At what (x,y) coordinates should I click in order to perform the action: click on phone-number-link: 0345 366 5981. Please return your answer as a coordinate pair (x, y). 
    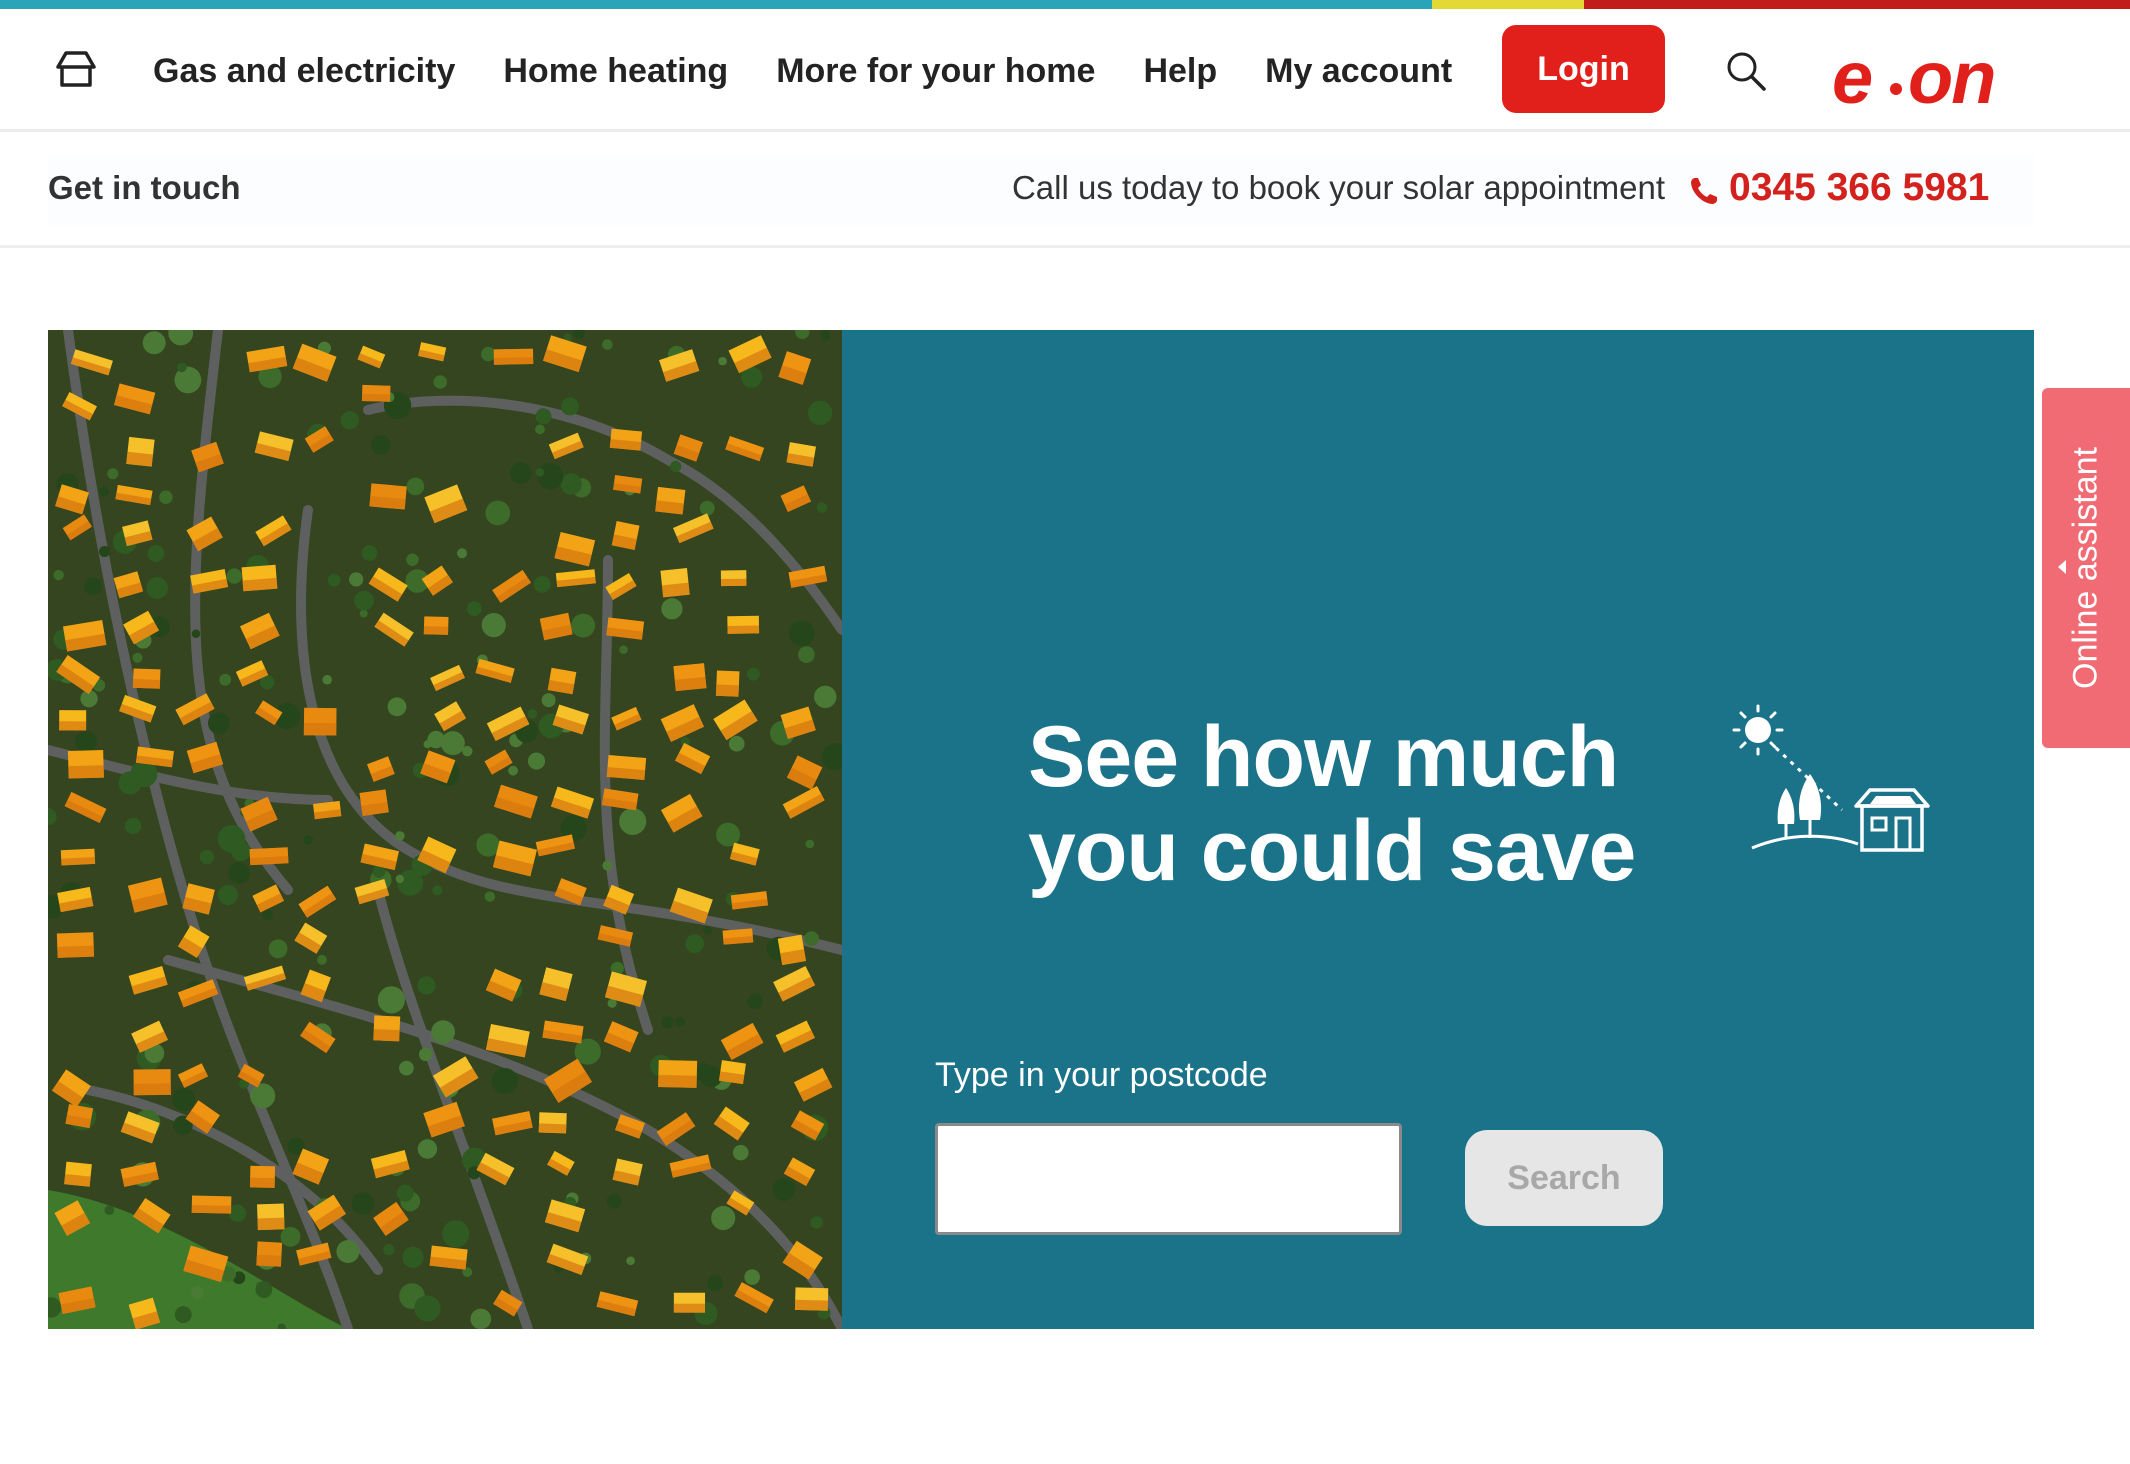
    Looking at the image, I should click on (1859, 188).